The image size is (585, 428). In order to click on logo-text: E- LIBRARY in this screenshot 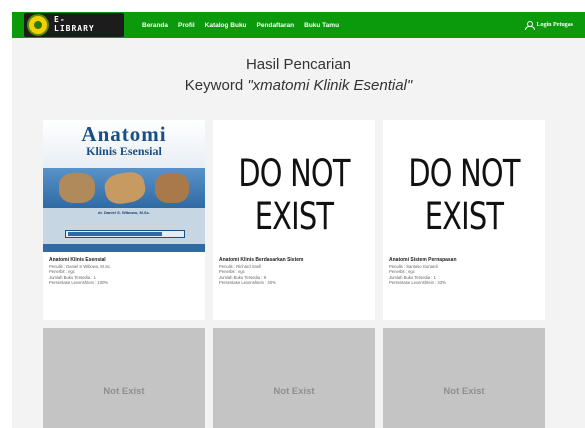, I will do `click(74, 24)`.